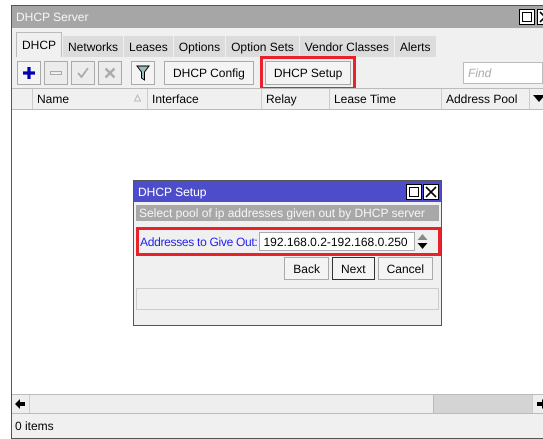 This screenshot has height=439, width=543. I want to click on filter-button, so click(143, 73).